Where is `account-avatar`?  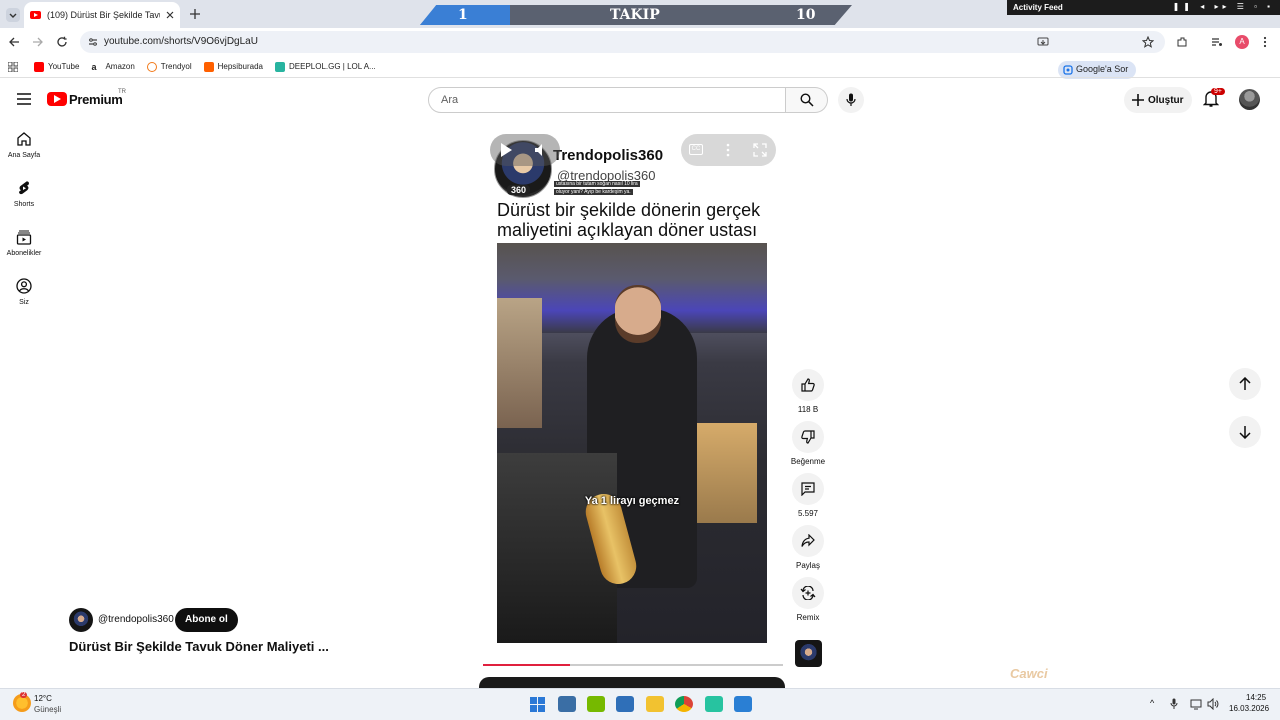 account-avatar is located at coordinates (1249, 99).